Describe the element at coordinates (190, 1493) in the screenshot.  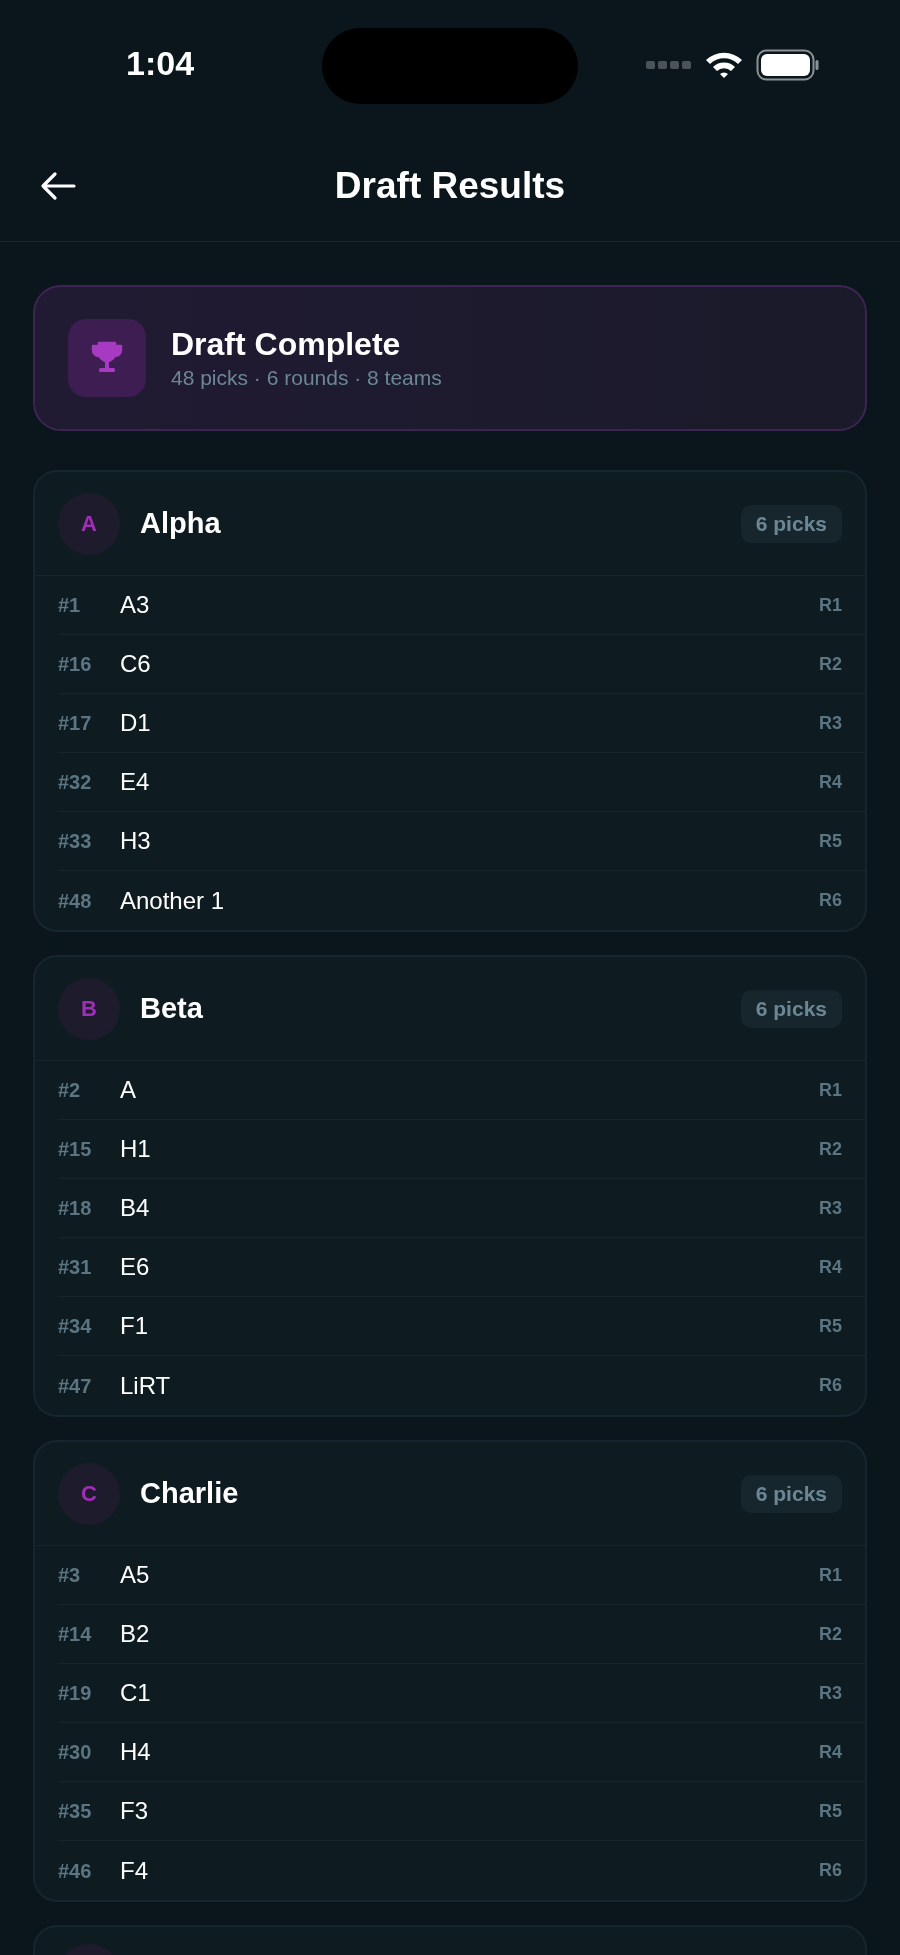
I see `team-name: Charlie` at that location.